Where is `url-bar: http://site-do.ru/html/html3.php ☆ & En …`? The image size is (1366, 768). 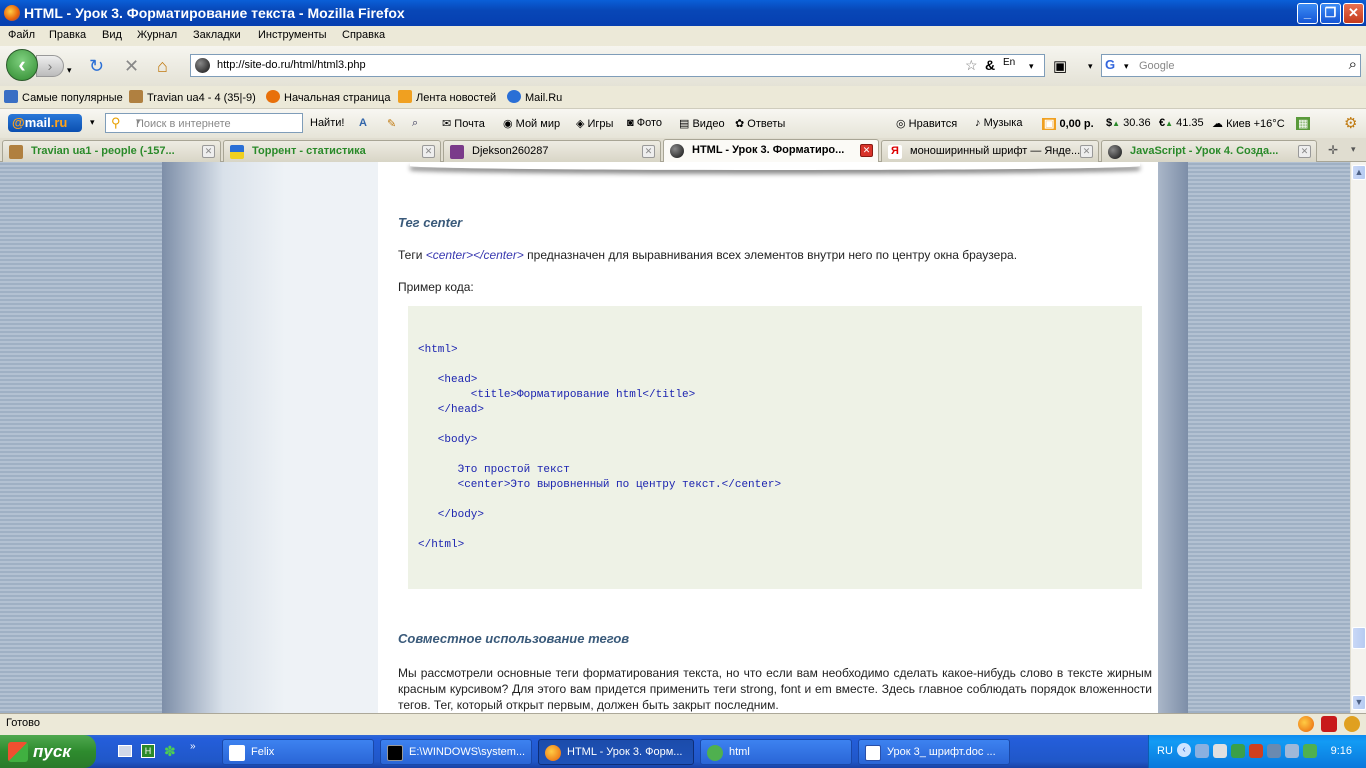 url-bar: http://site-do.ru/html/html3.php ☆ & En … is located at coordinates (617, 65).